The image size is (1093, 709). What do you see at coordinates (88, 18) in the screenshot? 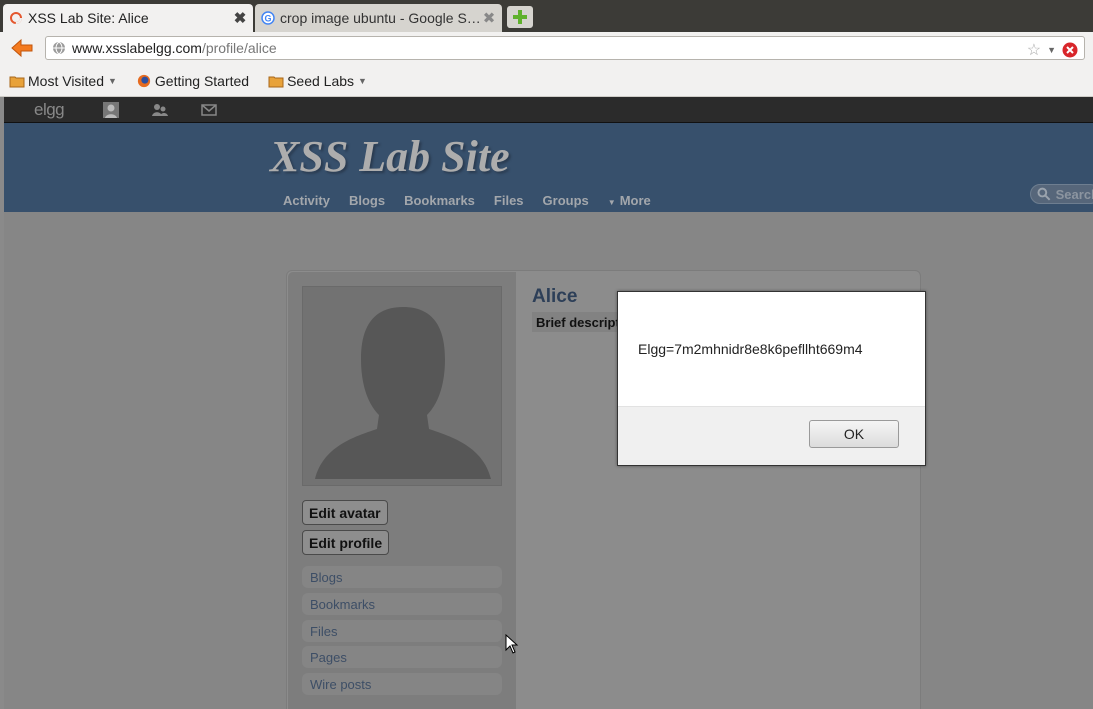
I see `tab-title: XSS Lab Site: Alice` at bounding box center [88, 18].